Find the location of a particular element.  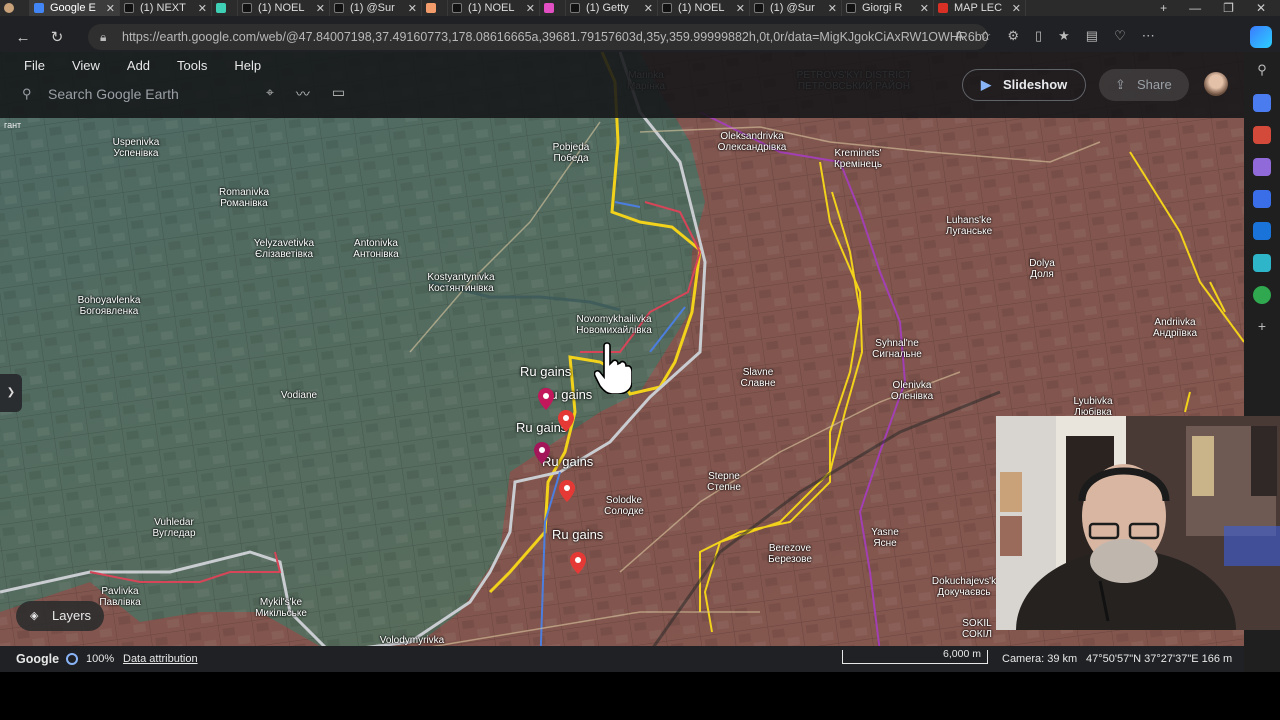

menu-item-add: Add is located at coordinates (138, 65).